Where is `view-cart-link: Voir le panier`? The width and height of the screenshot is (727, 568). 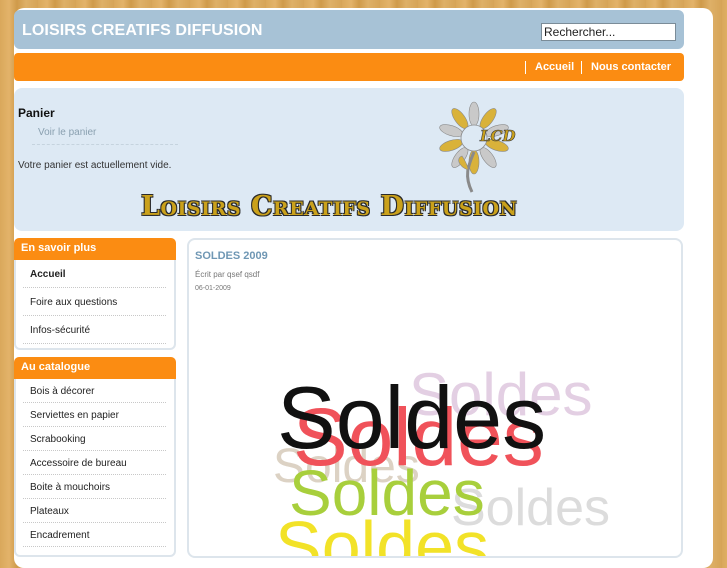 view-cart-link: Voir le panier is located at coordinates (67, 132).